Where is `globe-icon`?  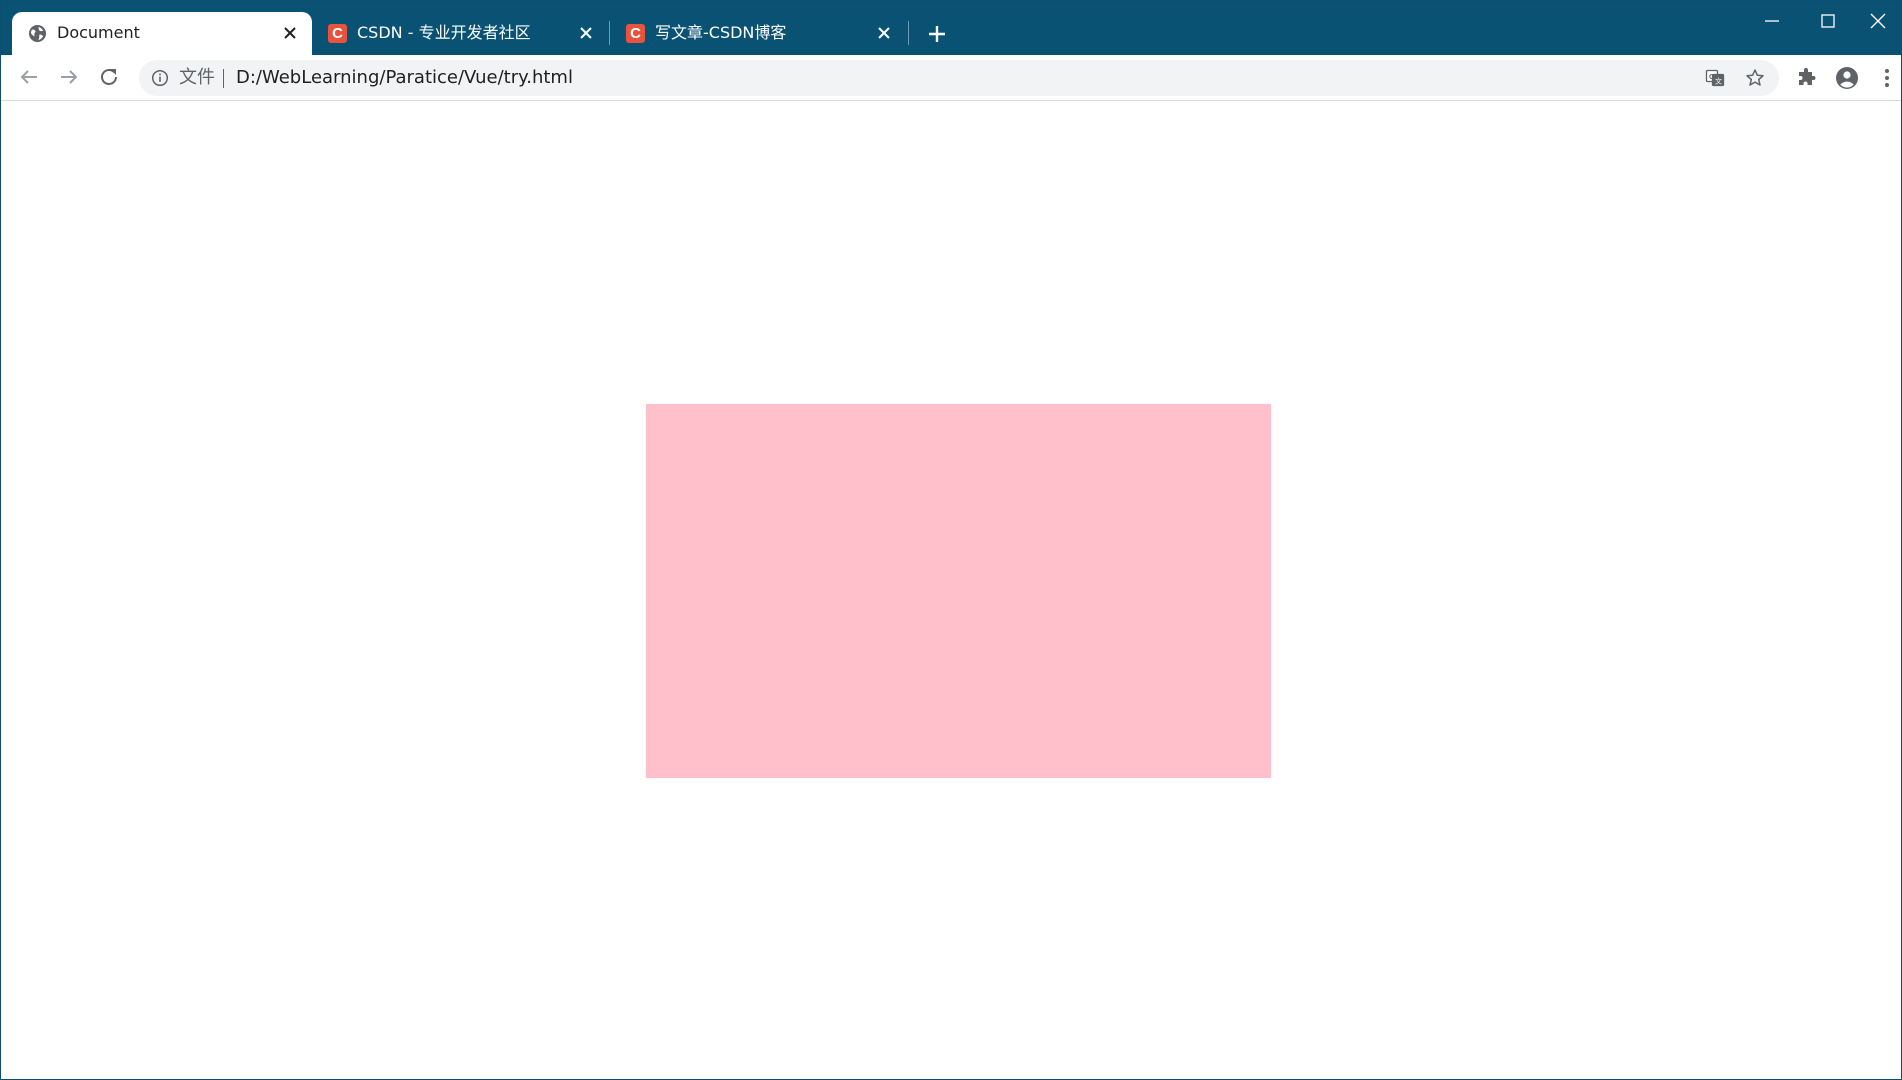
globe-icon is located at coordinates (37, 33).